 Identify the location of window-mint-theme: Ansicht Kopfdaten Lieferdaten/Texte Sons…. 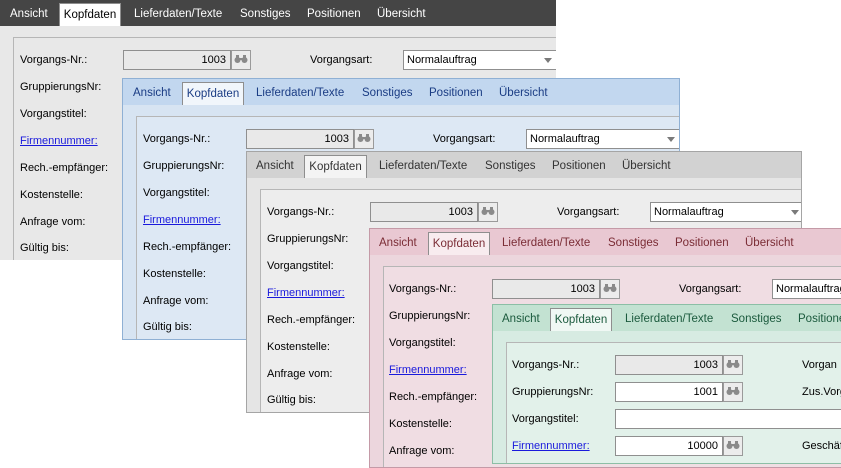
(666, 384).